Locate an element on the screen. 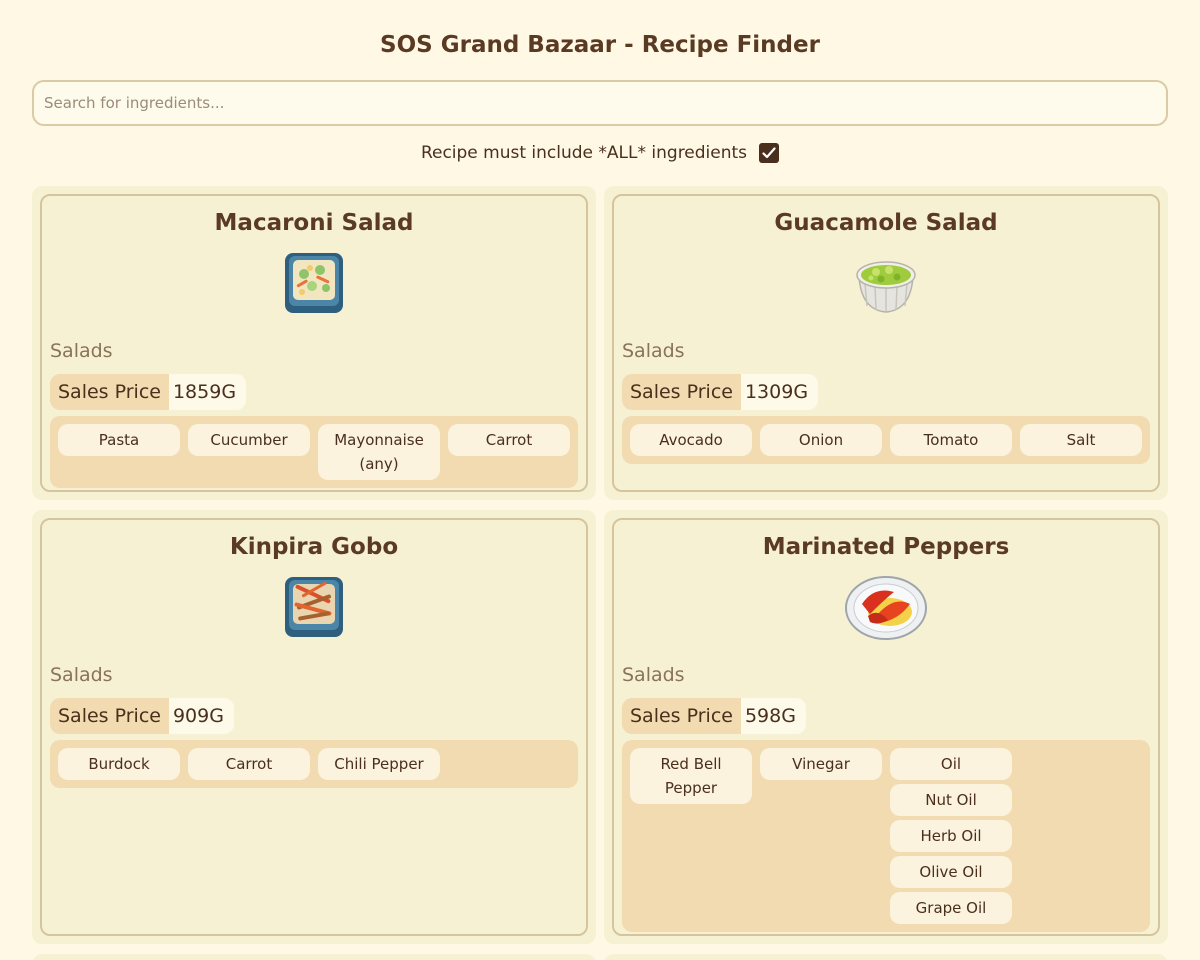 This screenshot has width=1200, height=960. ingredient-chip: Chili Pepper is located at coordinates (379, 764).